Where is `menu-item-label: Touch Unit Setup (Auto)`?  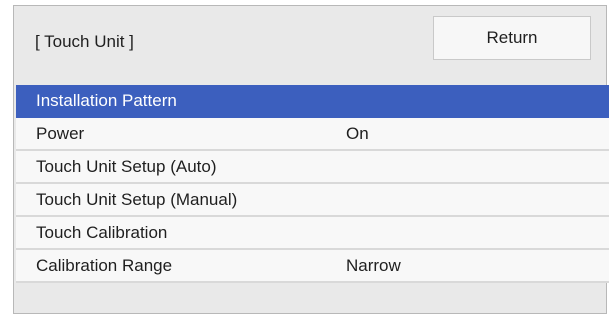 menu-item-label: Touch Unit Setup (Auto) is located at coordinates (126, 166).